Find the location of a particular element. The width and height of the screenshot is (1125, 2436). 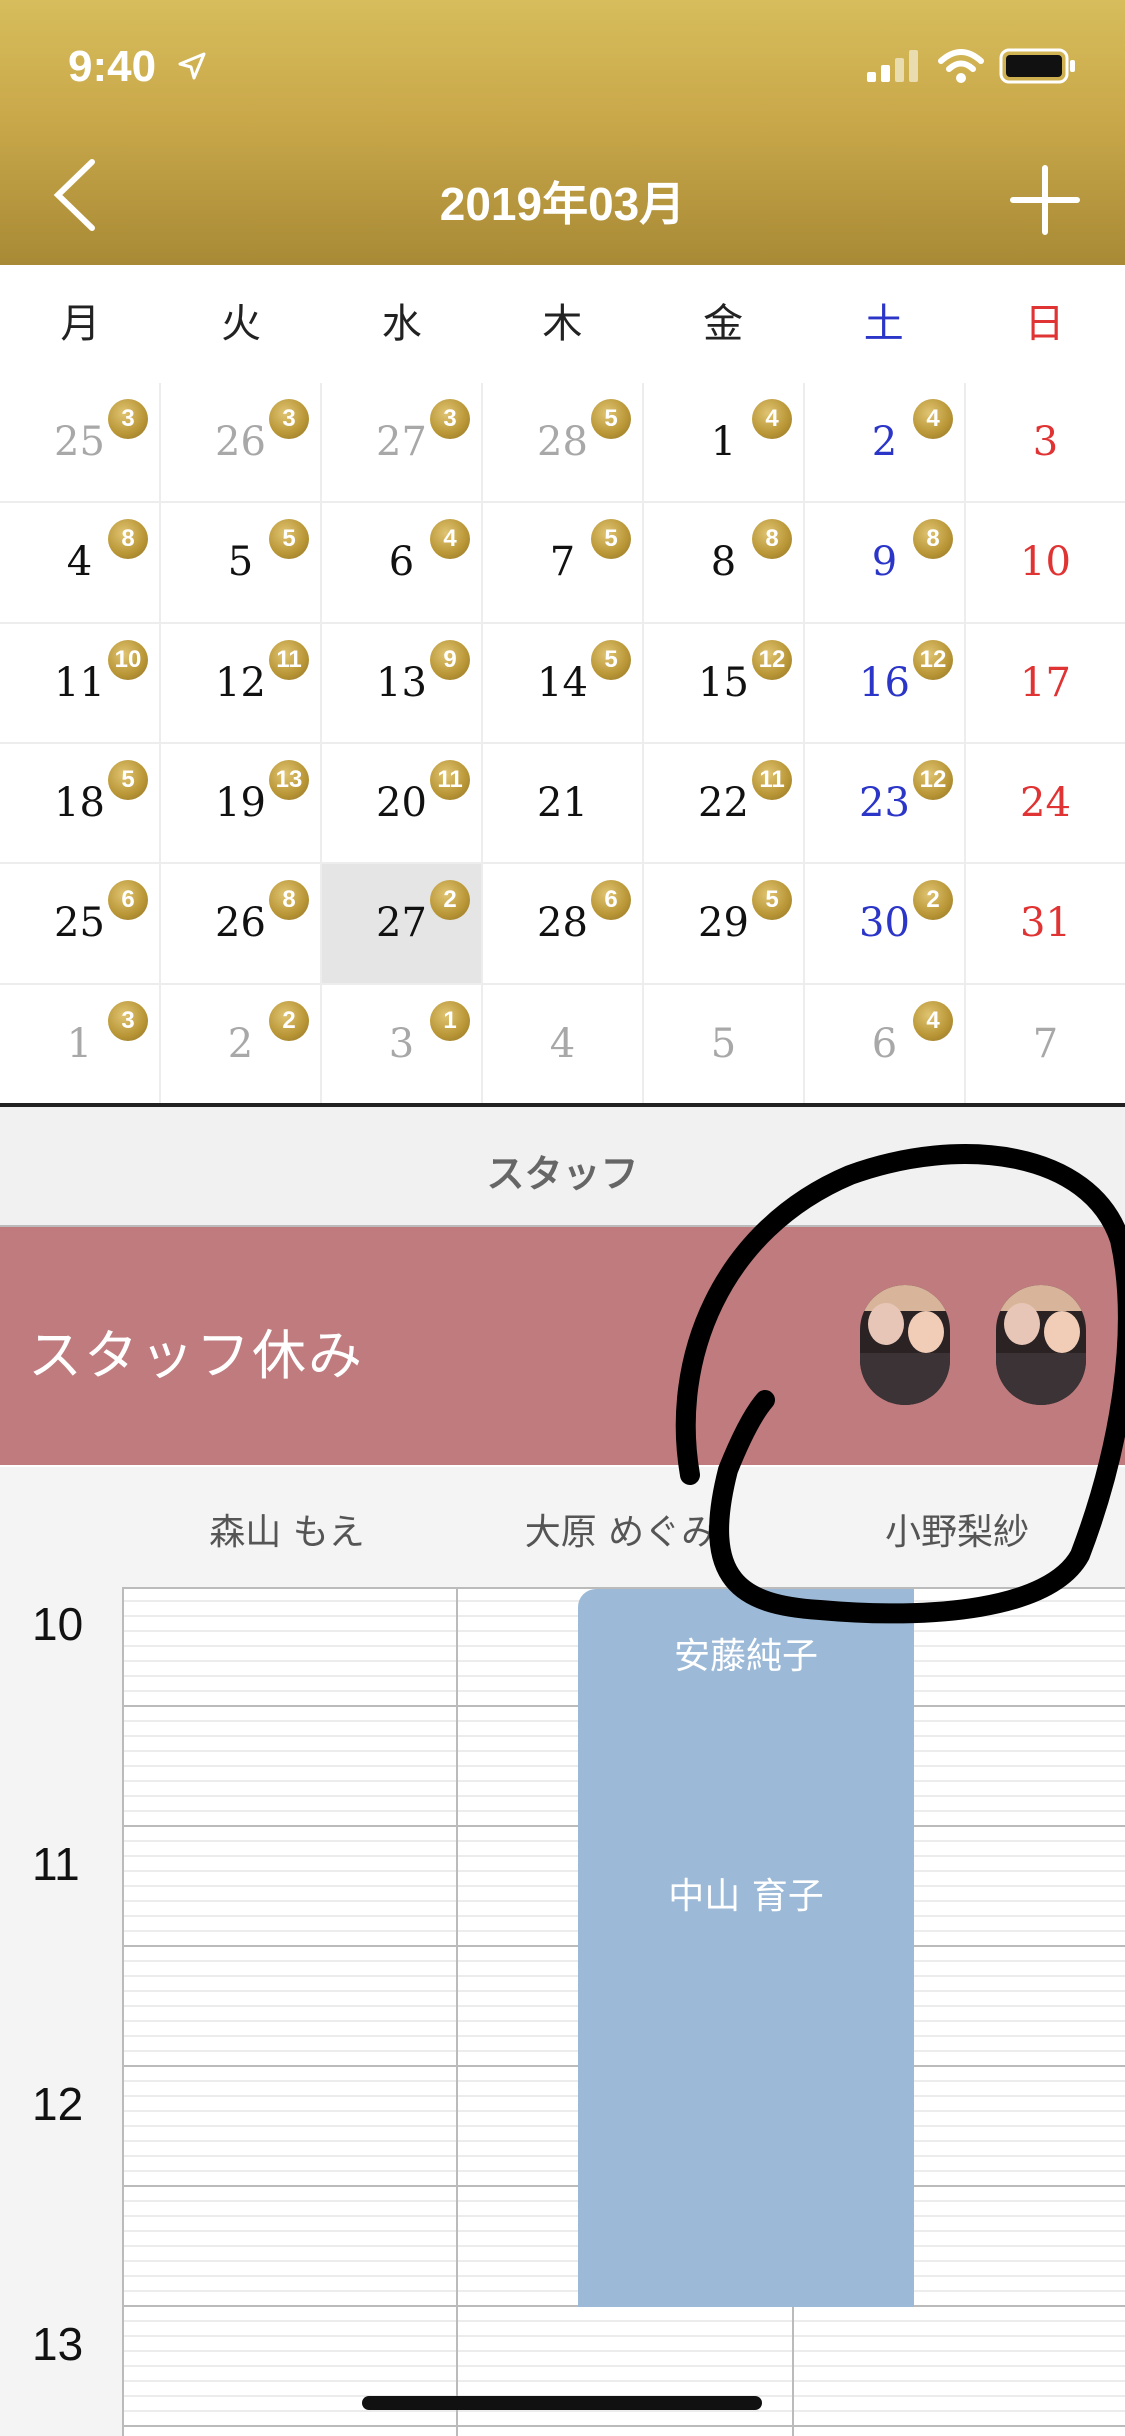

calendar-day-cell: 26 8 is located at coordinates (240, 923).